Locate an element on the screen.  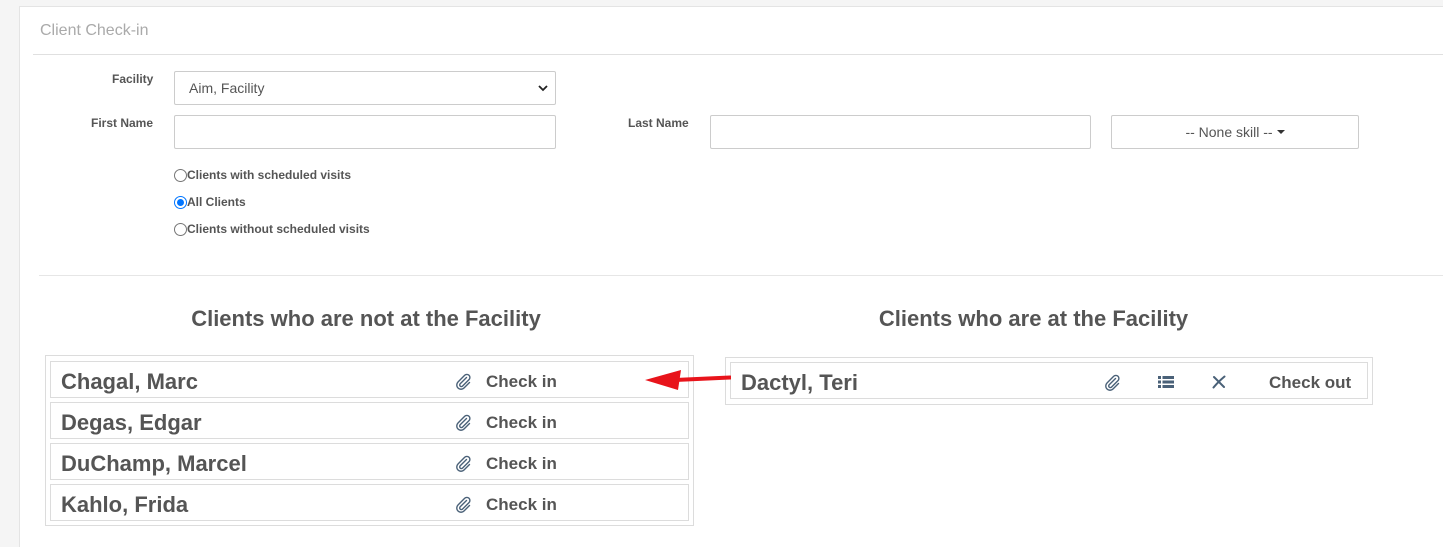
close-icon is located at coordinates (1219, 382).